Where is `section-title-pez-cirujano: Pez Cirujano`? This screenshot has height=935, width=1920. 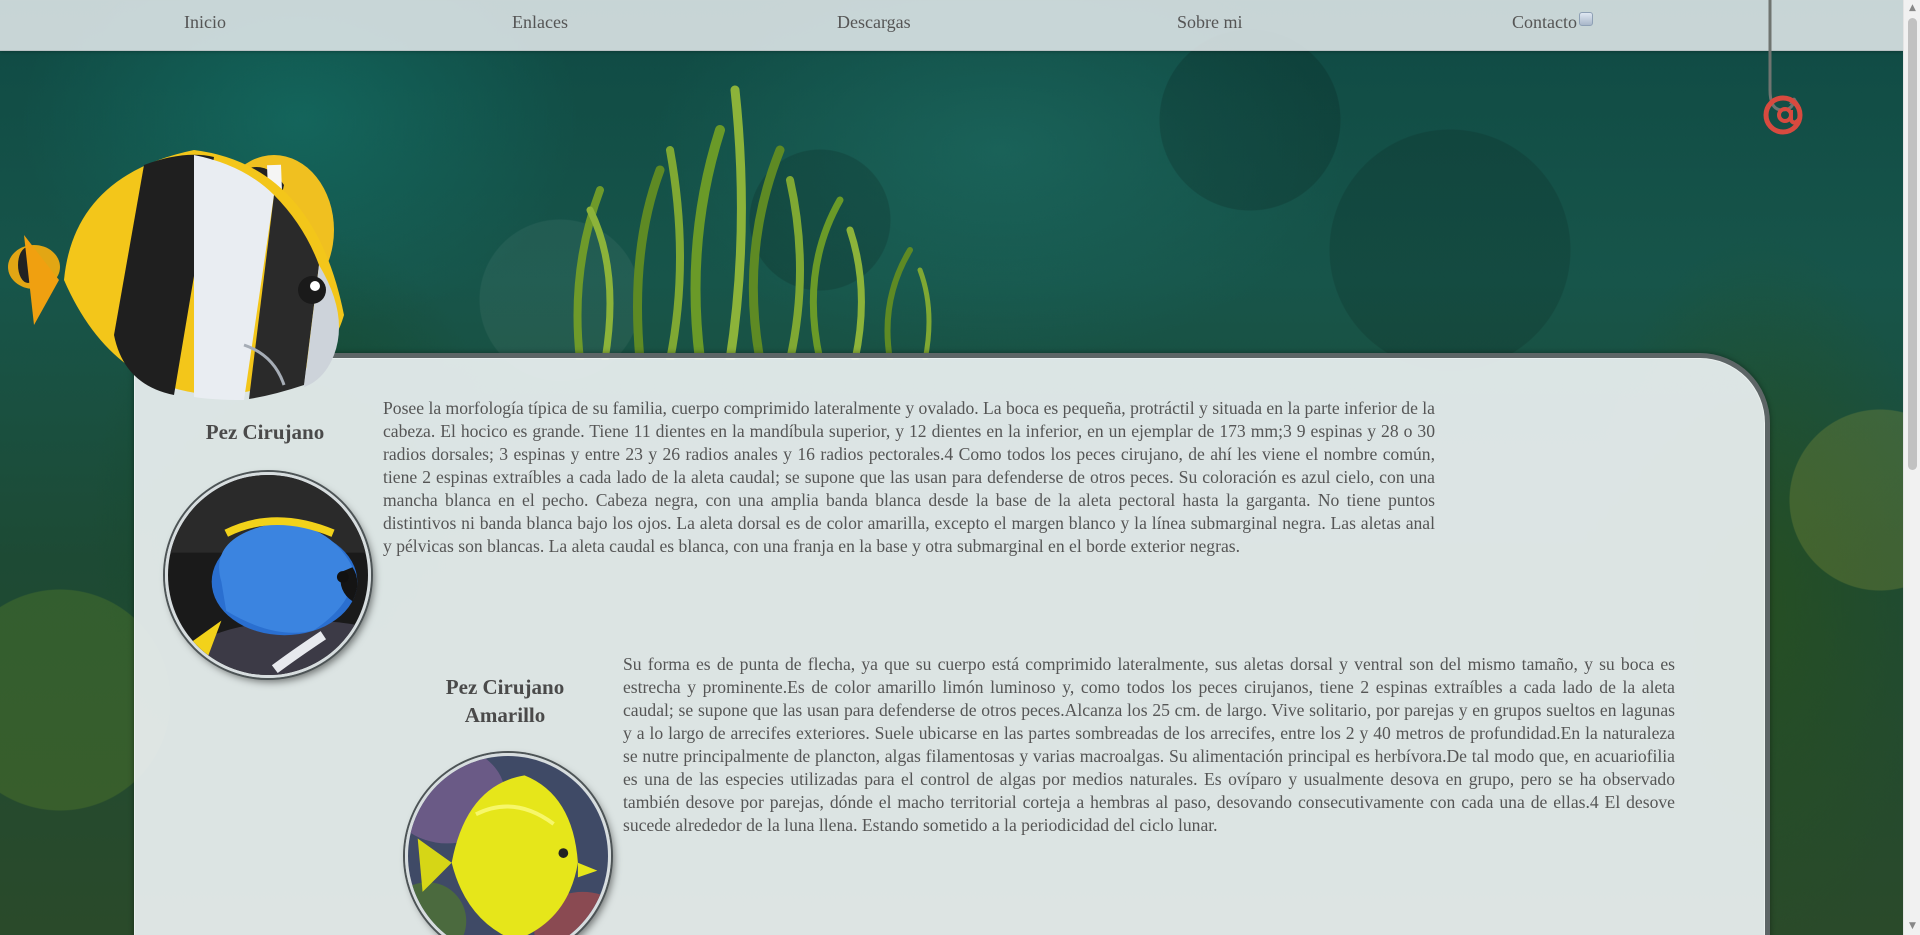 section-title-pez-cirujano: Pez Cirujano is located at coordinates (265, 432).